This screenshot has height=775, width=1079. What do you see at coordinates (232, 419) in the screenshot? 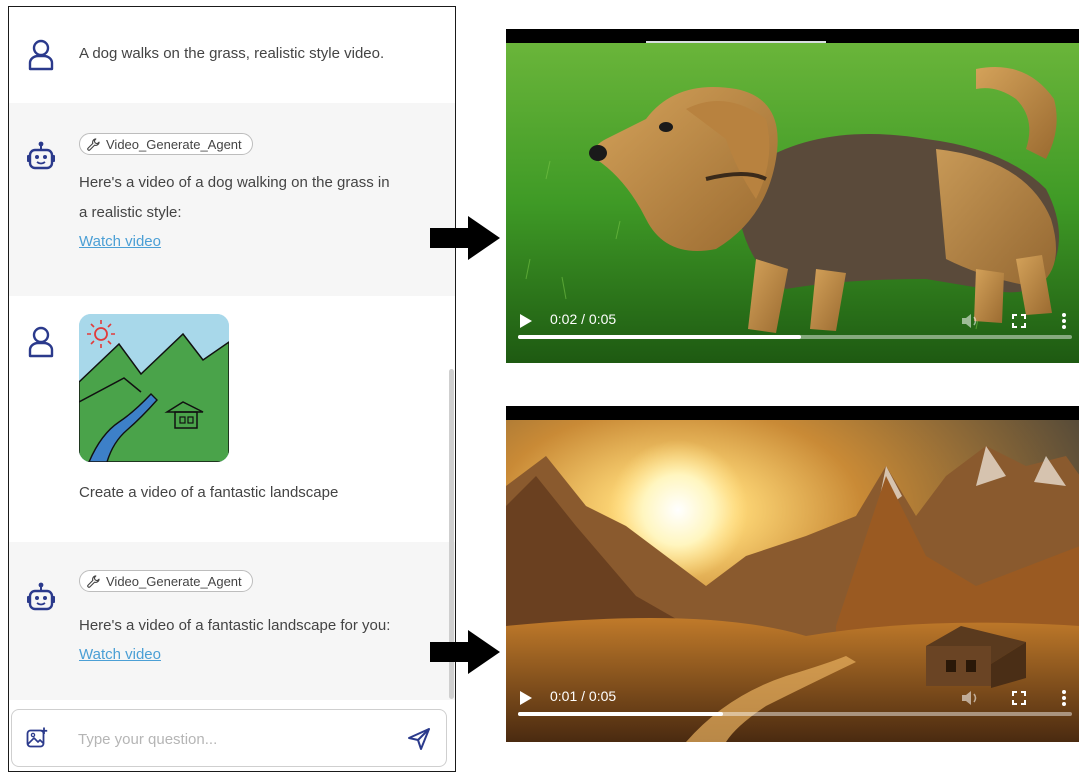
I see `user-message: Create a video of a fantastic landscape` at bounding box center [232, 419].